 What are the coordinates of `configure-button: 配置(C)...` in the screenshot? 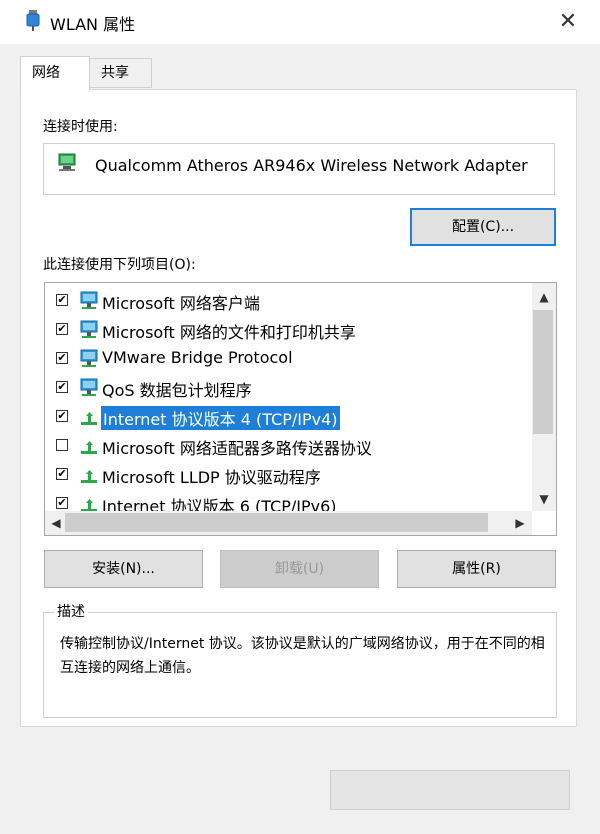 It's located at (483, 227).